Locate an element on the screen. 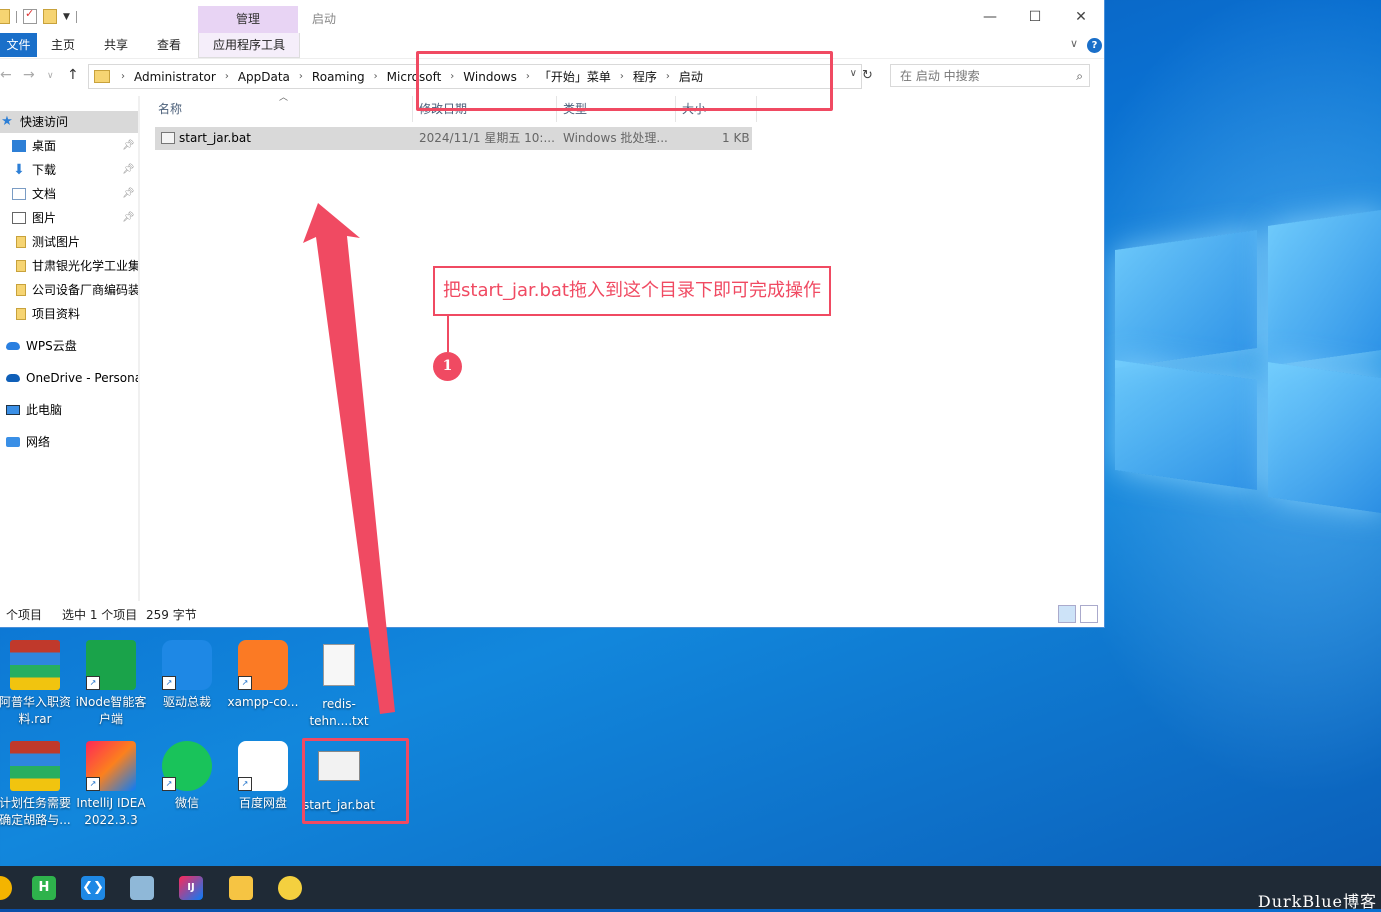  explorer-icon is located at coordinates (241, 888).